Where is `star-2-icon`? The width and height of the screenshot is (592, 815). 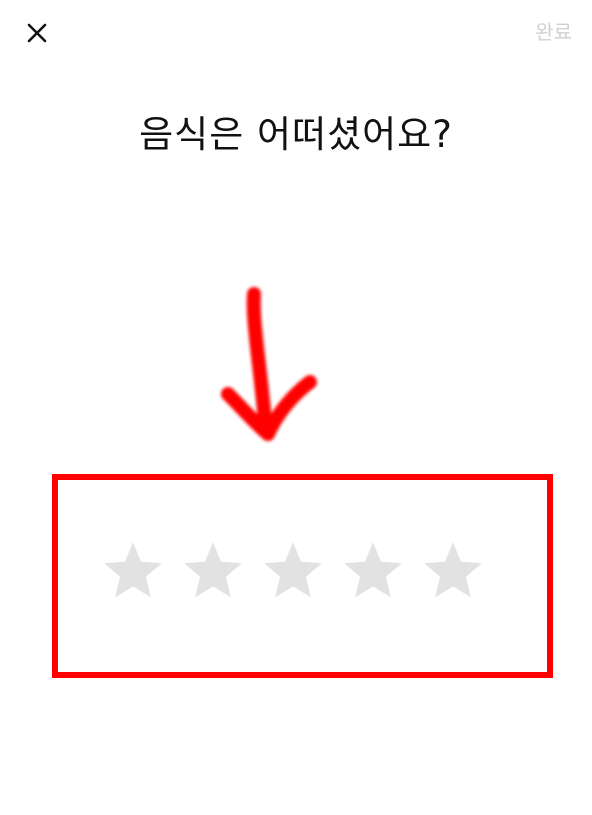 star-2-icon is located at coordinates (213, 571).